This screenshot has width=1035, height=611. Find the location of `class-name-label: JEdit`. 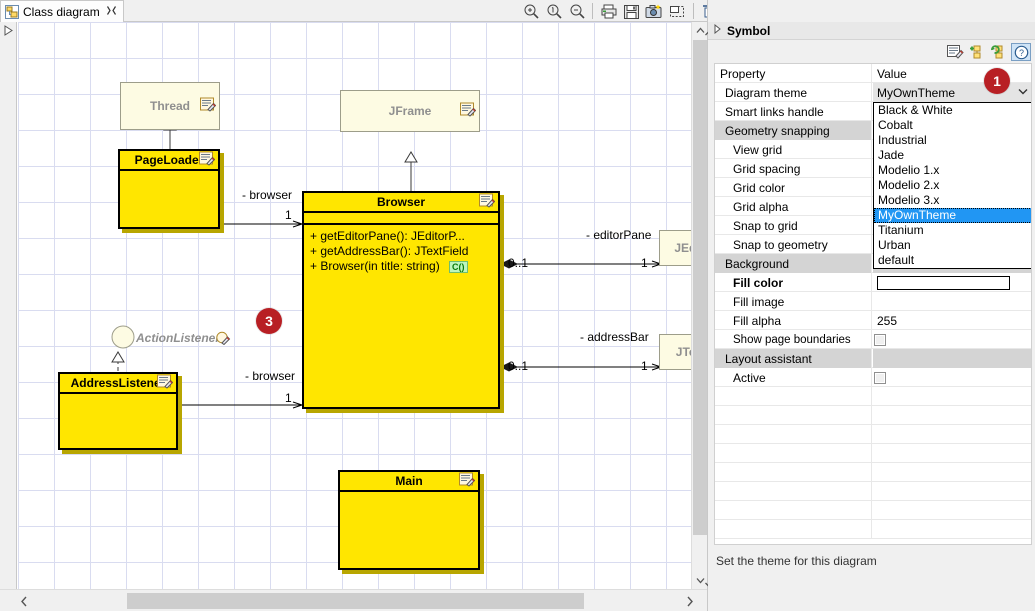

class-name-label: JEdit is located at coordinates (682, 248).